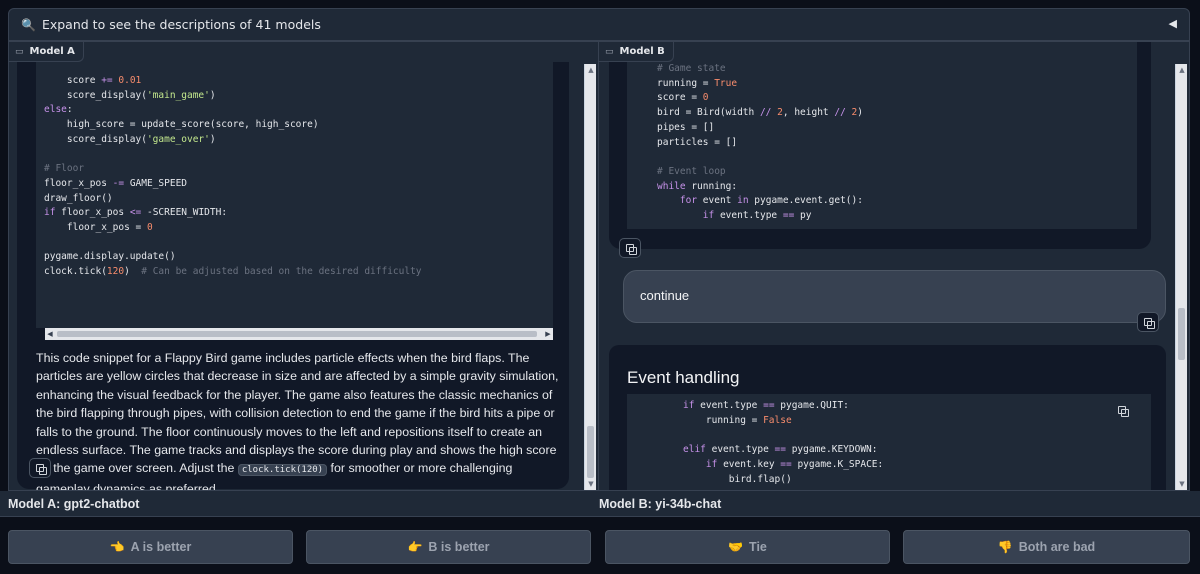 The height and width of the screenshot is (574, 1200). Describe the element at coordinates (697, 83) in the screenshot. I see `code-line: running = True` at that location.